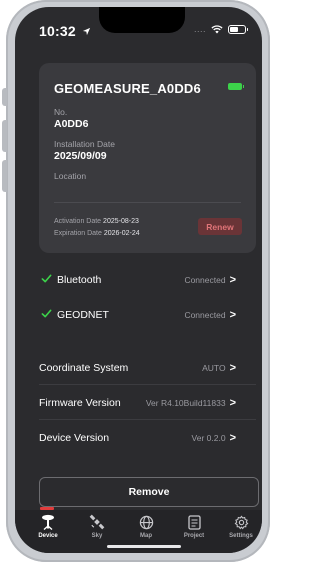 This screenshot has width=320, height=562. I want to click on bluetooth-status: Connected >, so click(210, 280).